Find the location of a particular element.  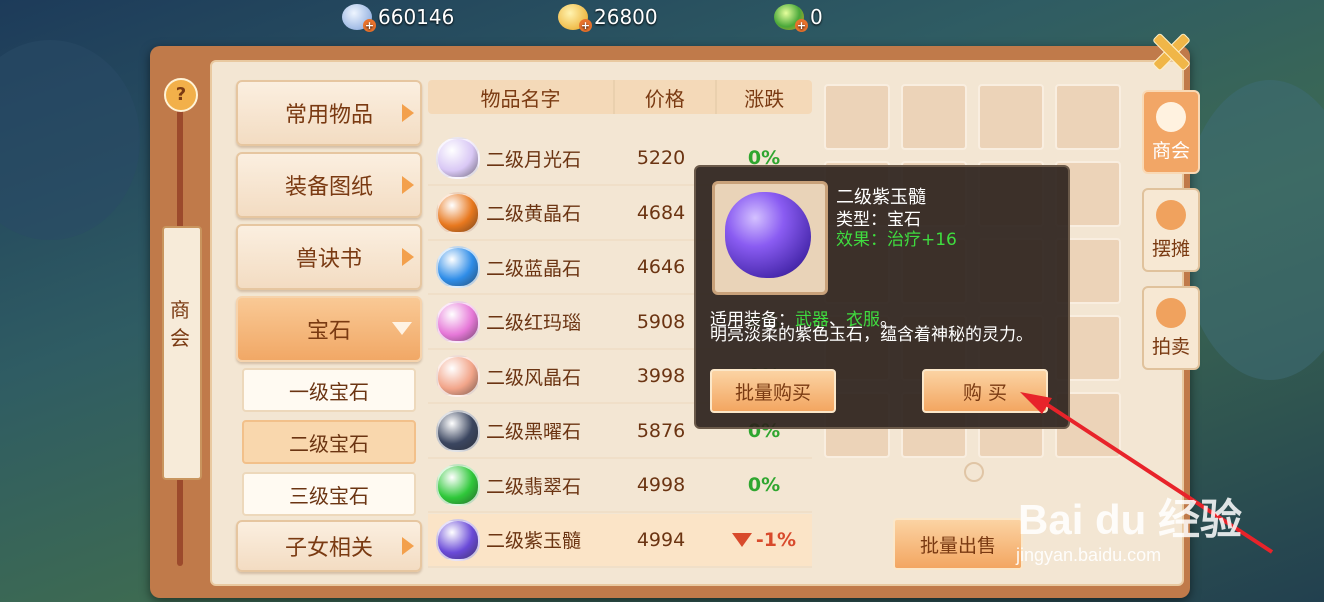

chevron-down-icon is located at coordinates (402, 328).